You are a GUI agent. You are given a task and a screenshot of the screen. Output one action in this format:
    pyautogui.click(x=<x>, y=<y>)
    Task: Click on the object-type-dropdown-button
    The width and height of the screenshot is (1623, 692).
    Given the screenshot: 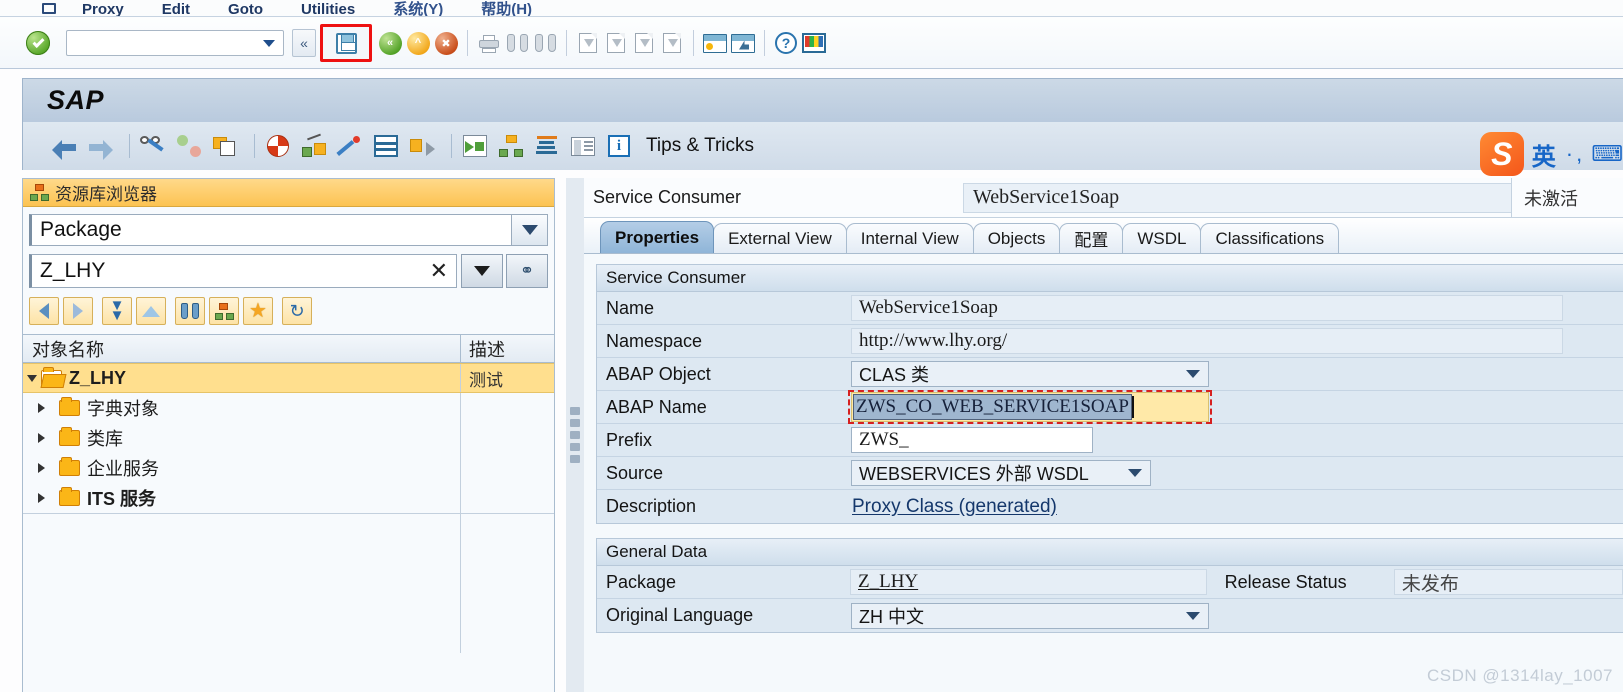 What is the action you would take?
    pyautogui.click(x=530, y=230)
    